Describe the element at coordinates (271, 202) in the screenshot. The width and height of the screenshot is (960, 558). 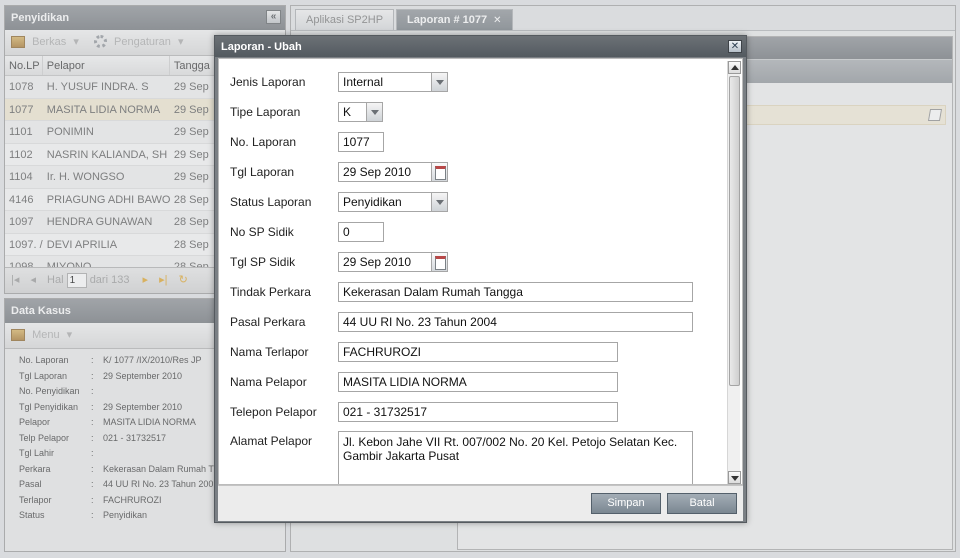
I see `label-status-laporan: Status Laporan` at that location.